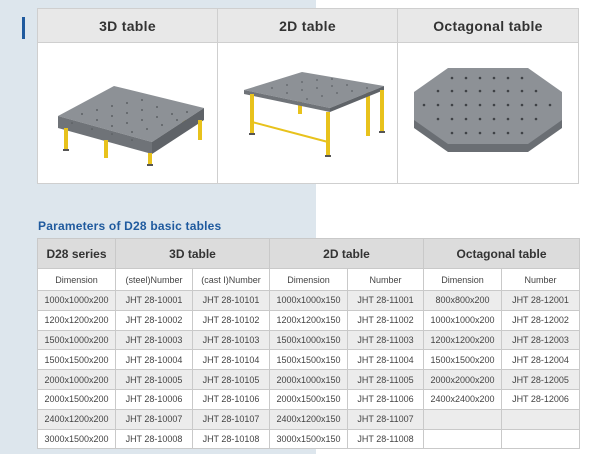 This screenshot has width=600, height=454. I want to click on octagonal-table-image, so click(488, 110).